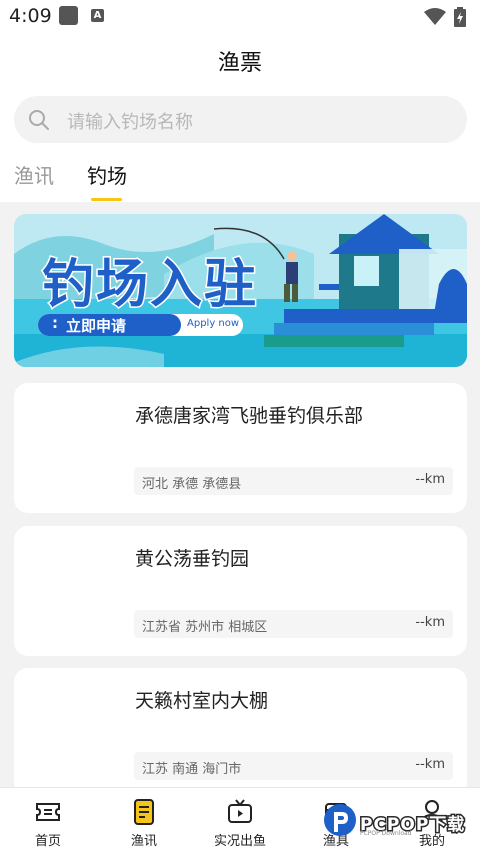 This screenshot has width=480, height=854. Describe the element at coordinates (68, 15) in the screenshot. I see `square-app-icon` at that location.